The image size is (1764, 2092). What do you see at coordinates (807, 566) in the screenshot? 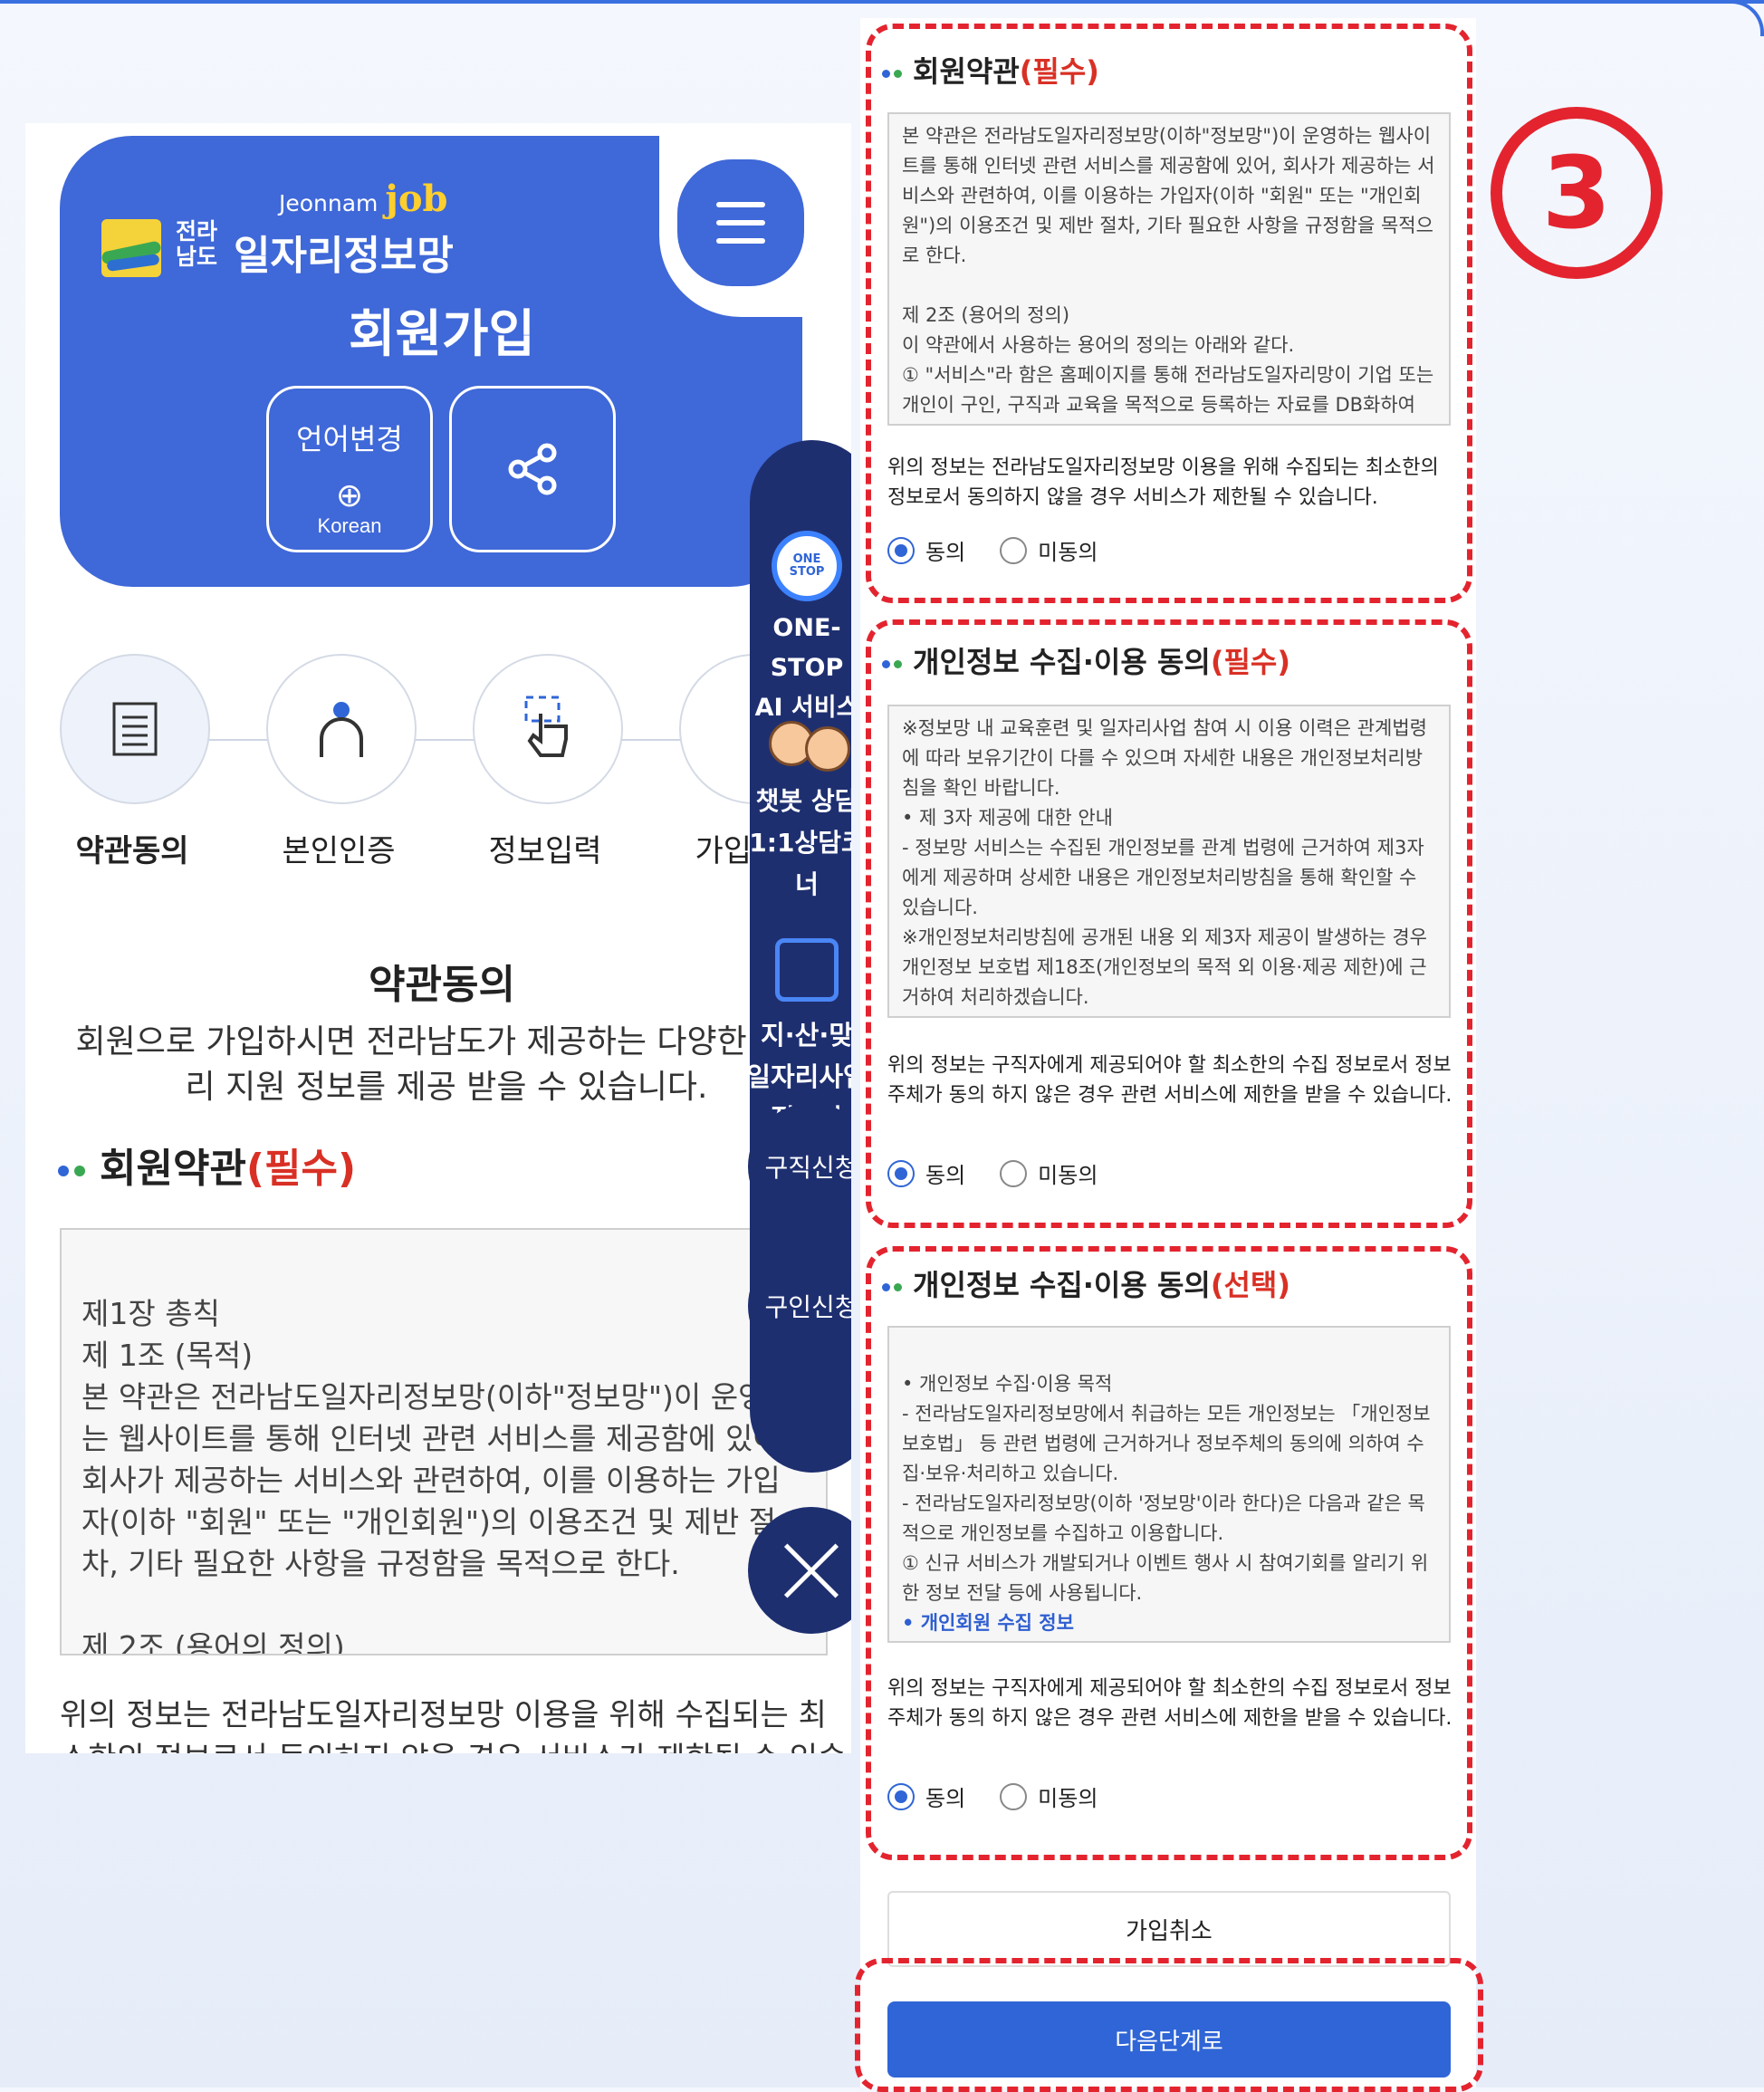
I see `onestop-icon: ONE STOP` at bounding box center [807, 566].